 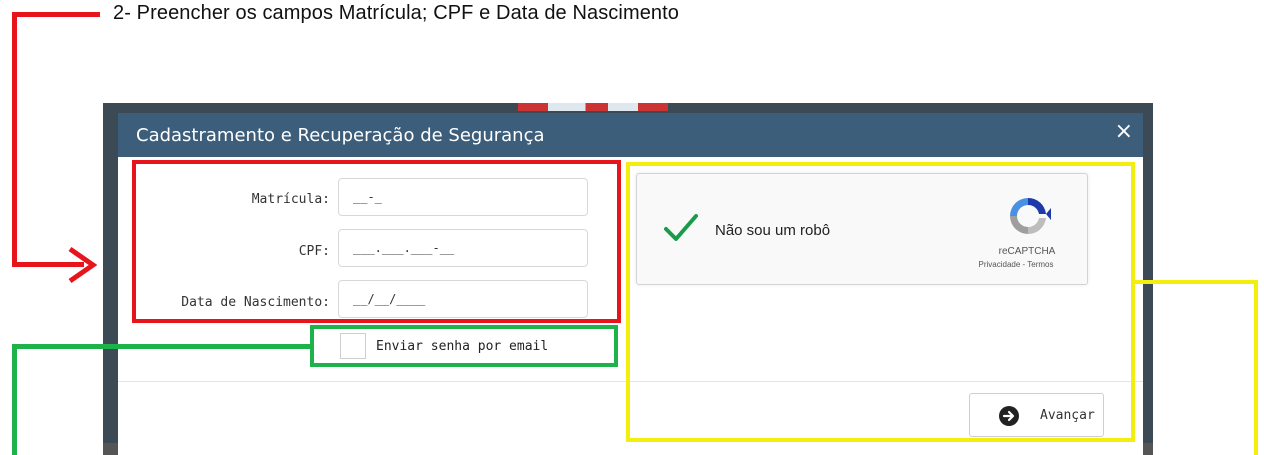 What do you see at coordinates (1256, 367) in the screenshot?
I see `annotation-yellow-line-vertical` at bounding box center [1256, 367].